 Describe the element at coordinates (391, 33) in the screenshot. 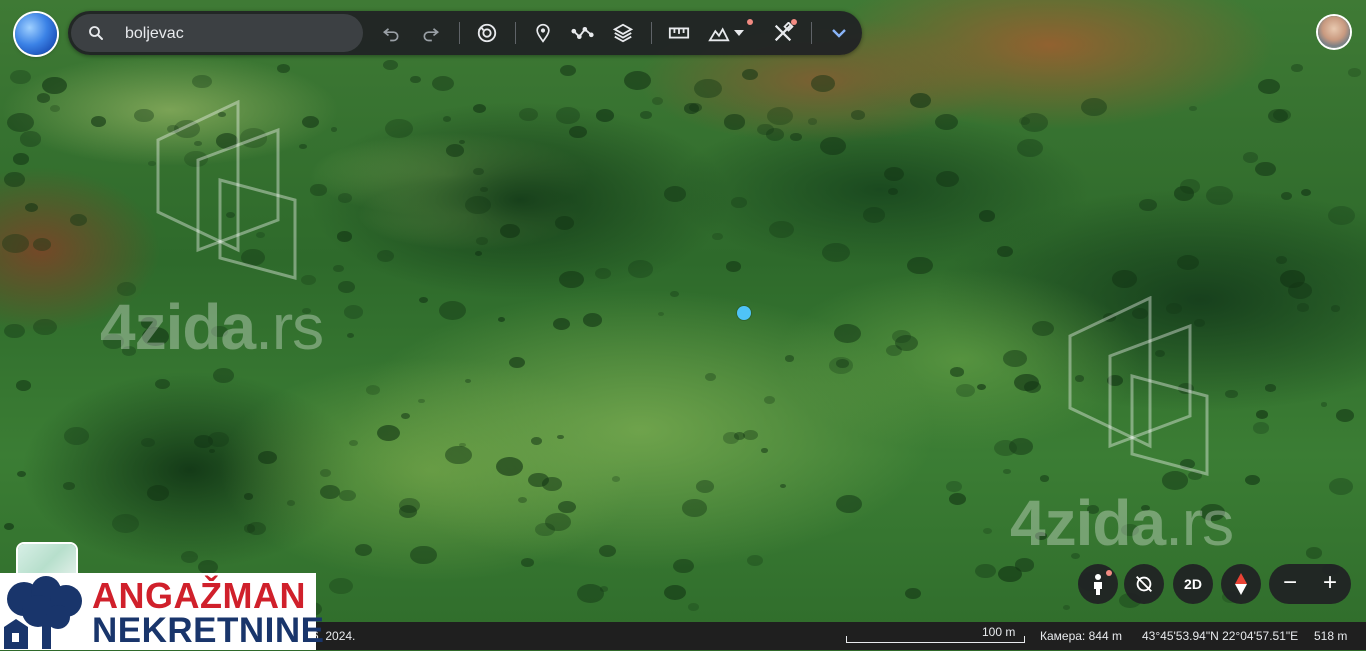

I see `undo-button` at that location.